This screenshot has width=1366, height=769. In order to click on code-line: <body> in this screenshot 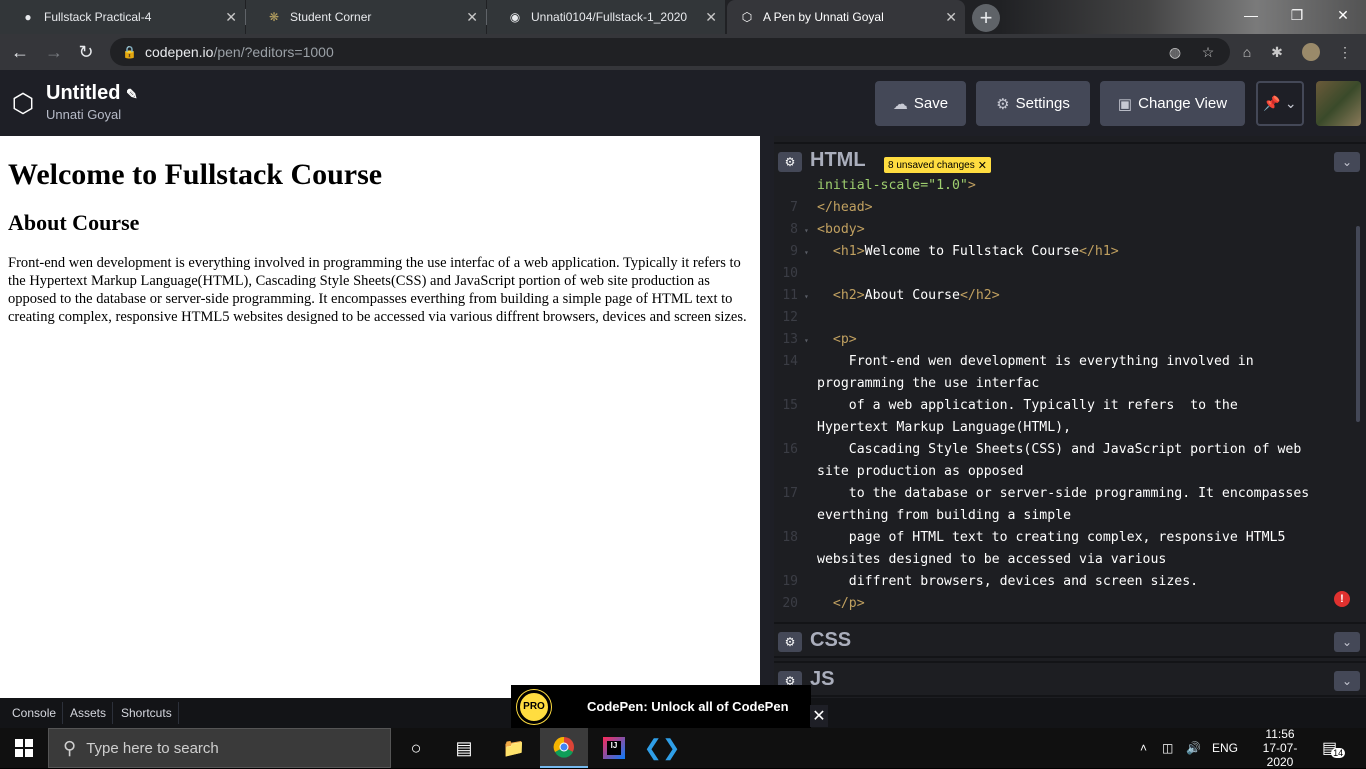, I will do `click(841, 229)`.